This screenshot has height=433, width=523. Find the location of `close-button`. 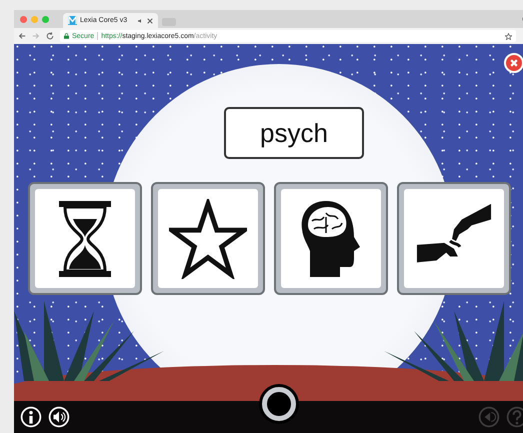

close-button is located at coordinates (513, 63).